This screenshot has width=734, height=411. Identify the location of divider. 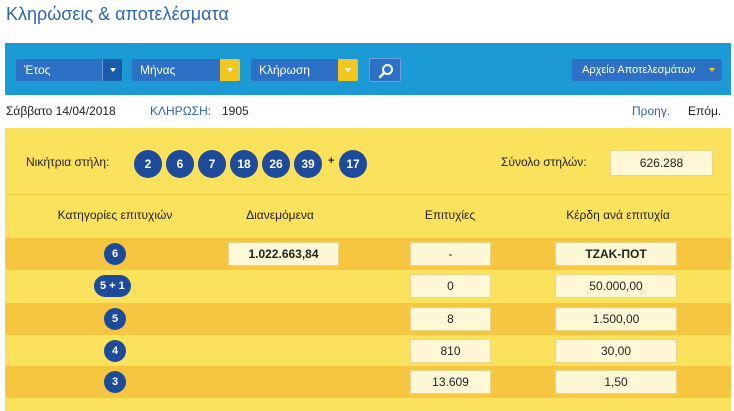
(368, 194).